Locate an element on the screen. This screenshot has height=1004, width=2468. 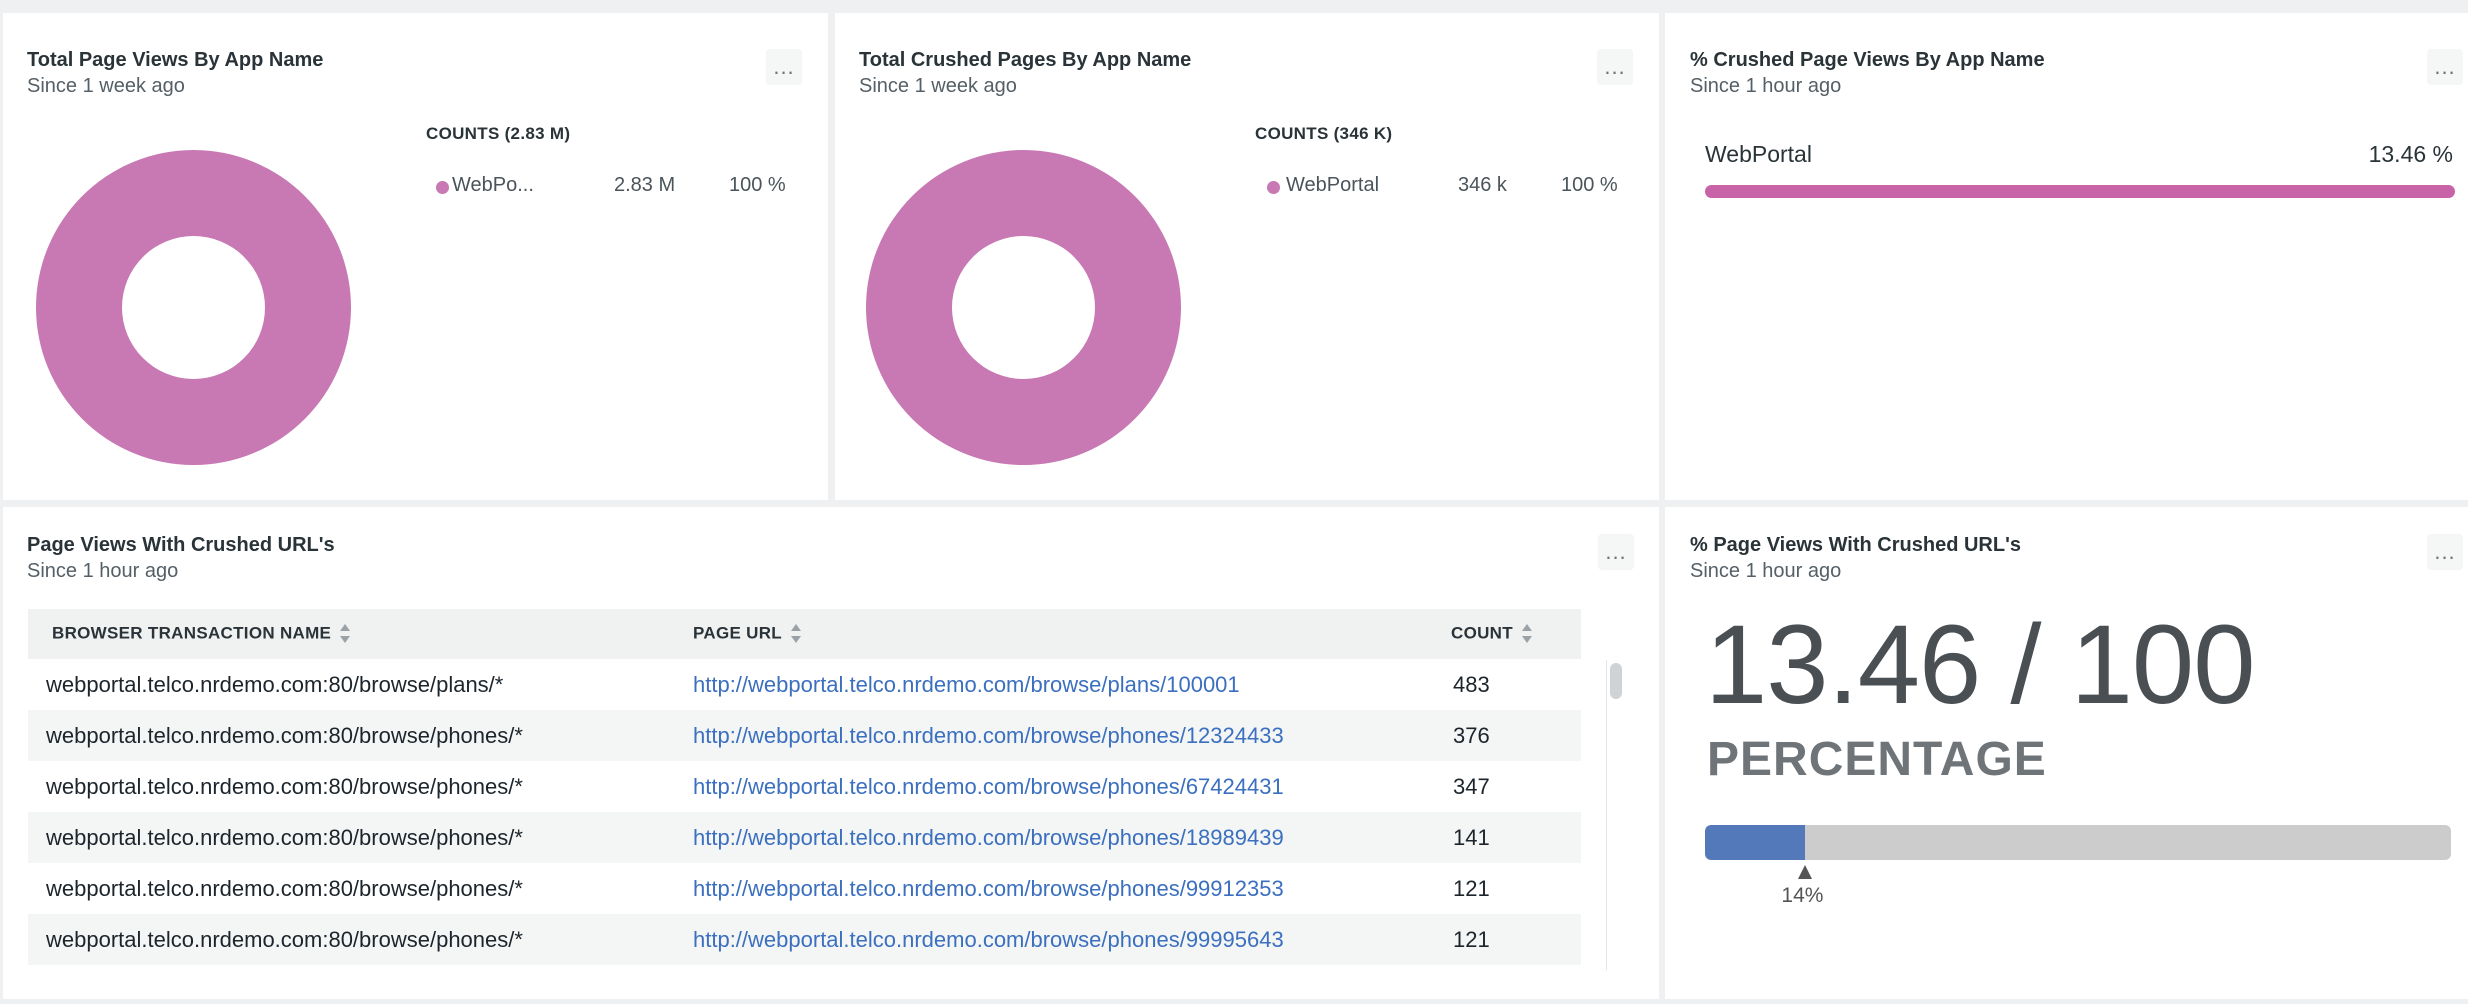
billboard-unit: PERCENTAGE is located at coordinates (1877, 759).